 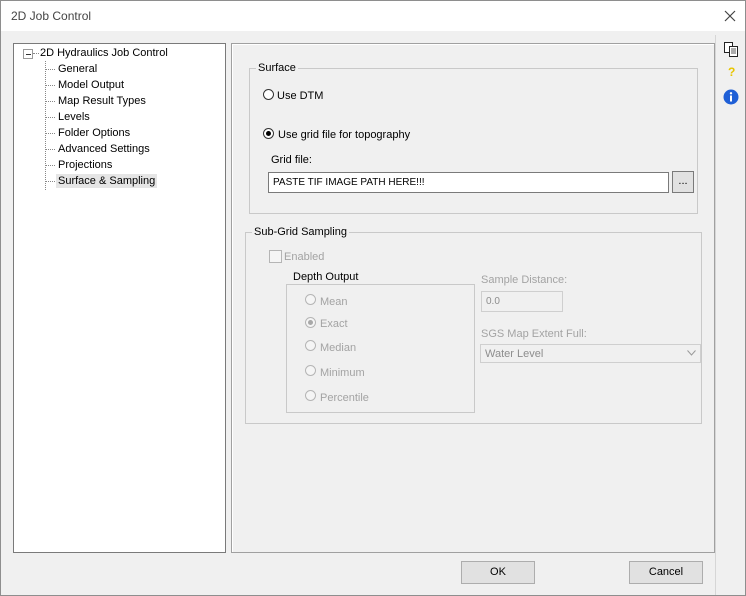 What do you see at coordinates (715, 315) in the screenshot?
I see `side-toolbar-divider` at bounding box center [715, 315].